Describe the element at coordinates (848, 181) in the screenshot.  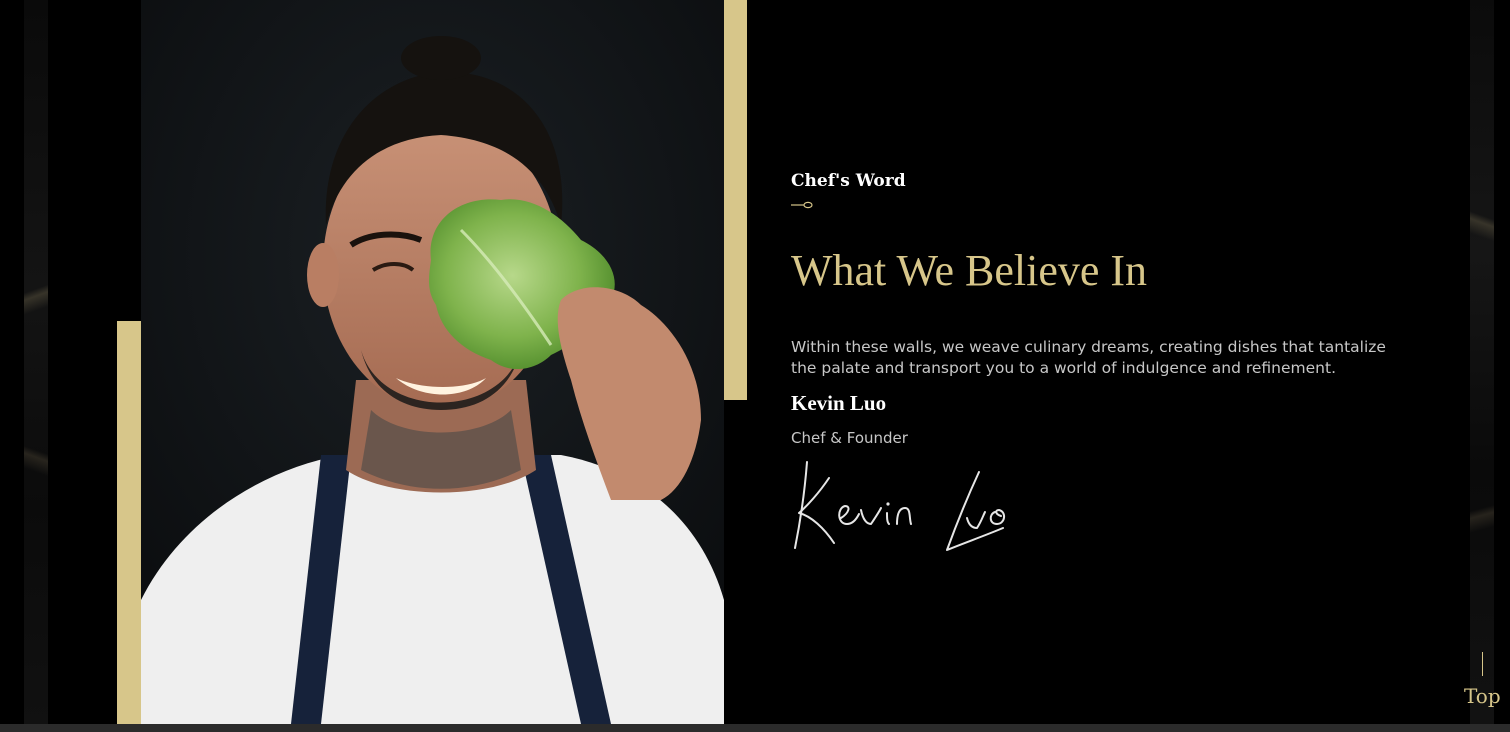
I see `section-eyebrow: Chef's Word` at that location.